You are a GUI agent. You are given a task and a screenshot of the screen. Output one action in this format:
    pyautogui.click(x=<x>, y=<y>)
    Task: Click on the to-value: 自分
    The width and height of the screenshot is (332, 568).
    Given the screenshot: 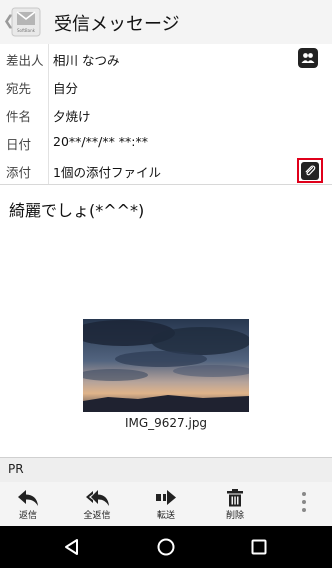 What is the action you would take?
    pyautogui.click(x=66, y=88)
    